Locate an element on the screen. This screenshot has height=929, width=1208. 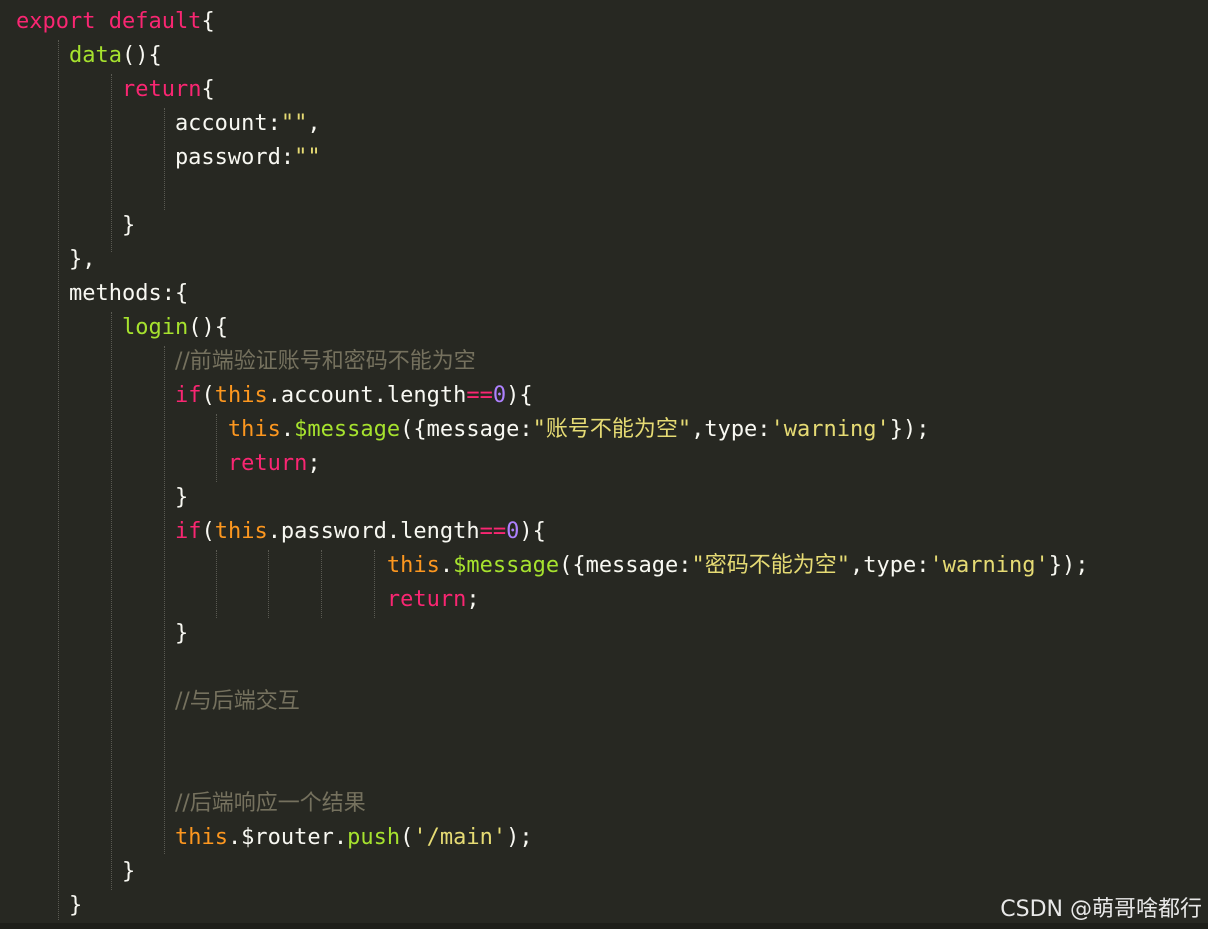
code-line: if(this.account.length==0){ is located at coordinates (274, 396).